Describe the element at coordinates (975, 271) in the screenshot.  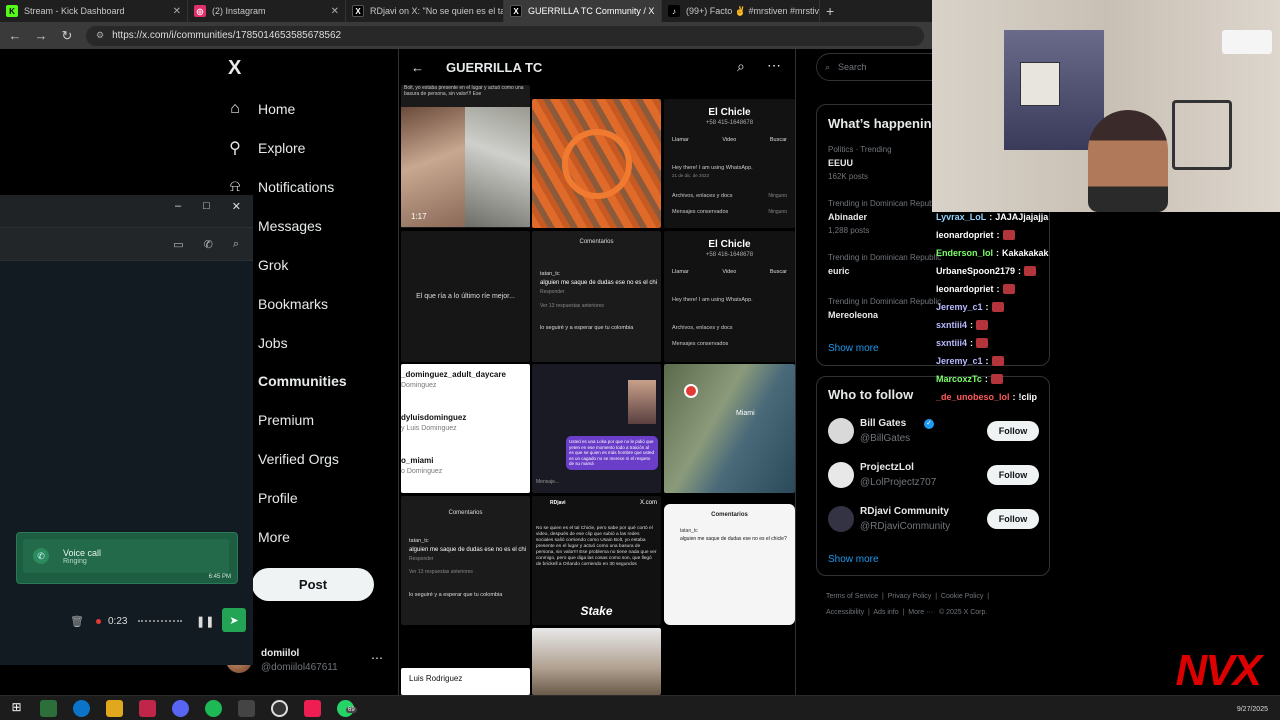
I see `chat-username: UrbaneSpoon2179` at that location.